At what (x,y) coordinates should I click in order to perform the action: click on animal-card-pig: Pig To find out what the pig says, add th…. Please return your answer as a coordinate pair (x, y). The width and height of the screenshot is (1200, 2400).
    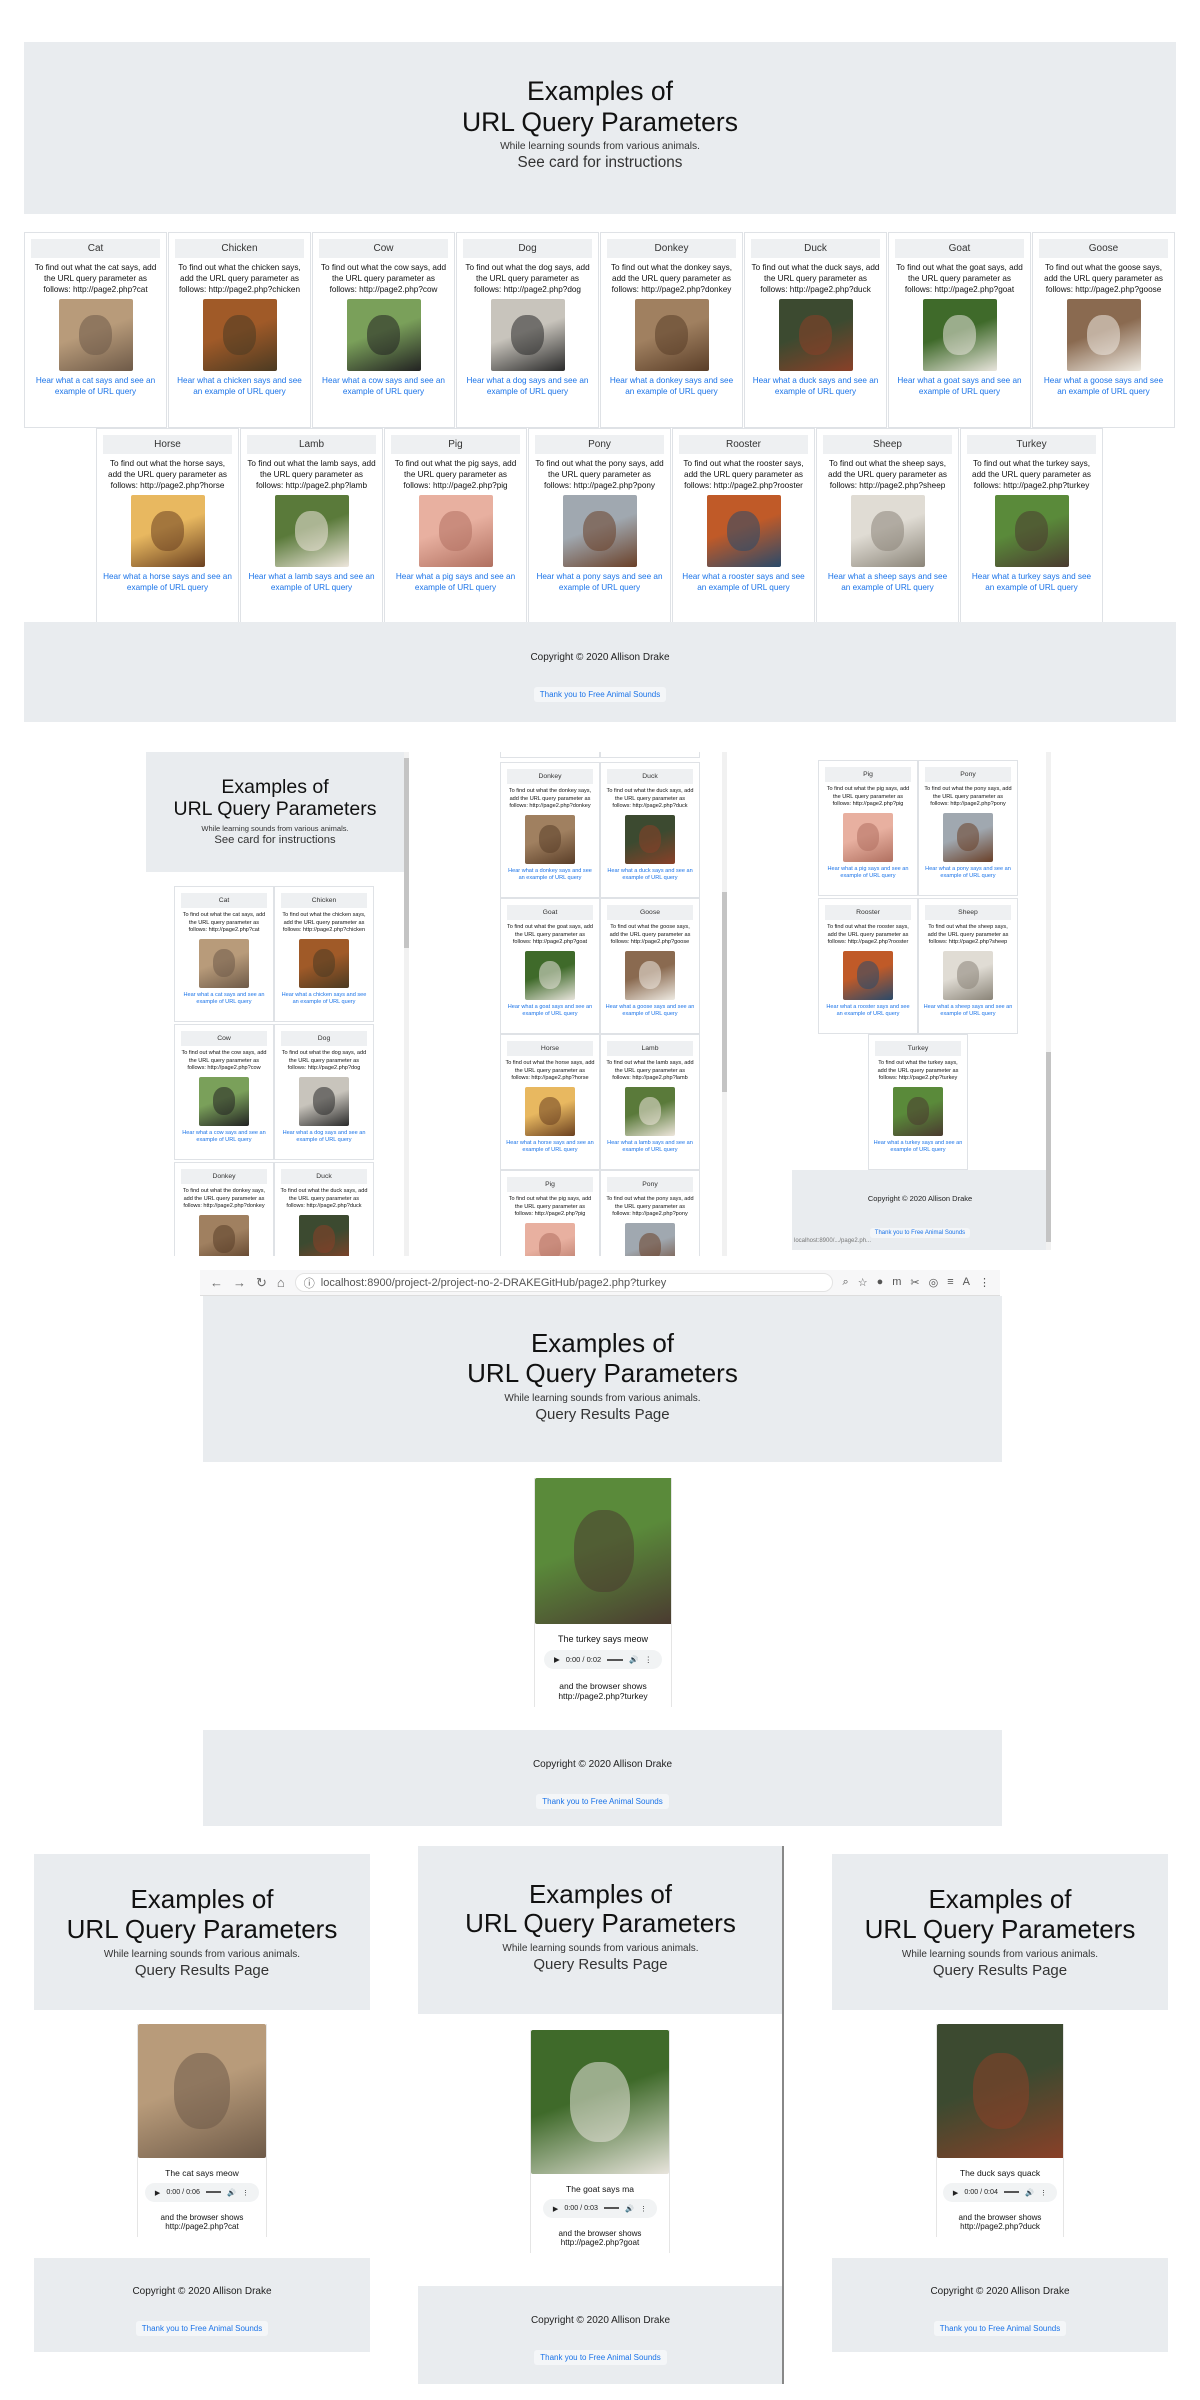
    Looking at the image, I should click on (455, 526).